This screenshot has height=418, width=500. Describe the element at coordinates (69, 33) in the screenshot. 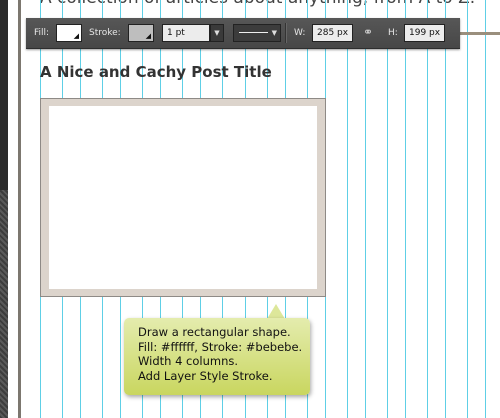

I see `fill-swatch: ◢` at that location.